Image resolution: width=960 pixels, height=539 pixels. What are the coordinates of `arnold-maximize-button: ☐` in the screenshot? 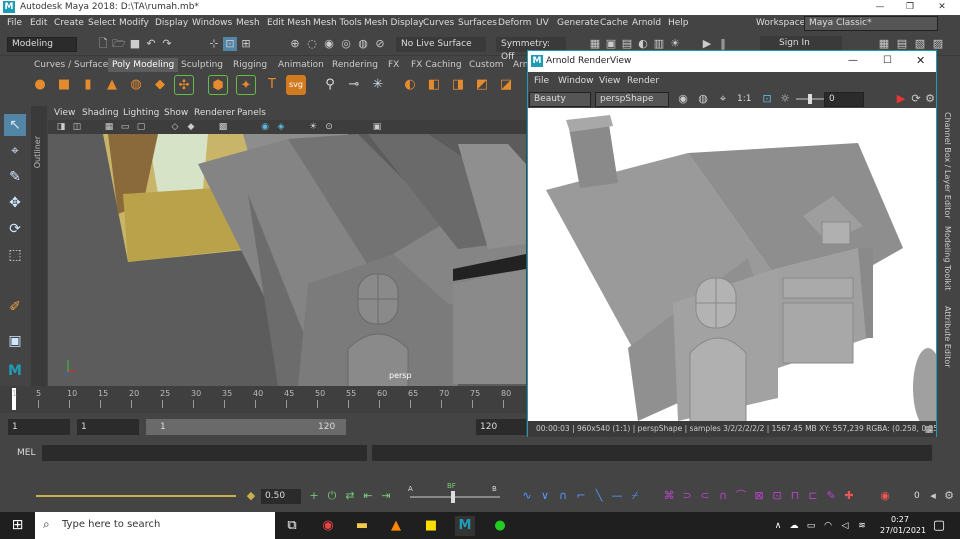 It's located at (887, 60).